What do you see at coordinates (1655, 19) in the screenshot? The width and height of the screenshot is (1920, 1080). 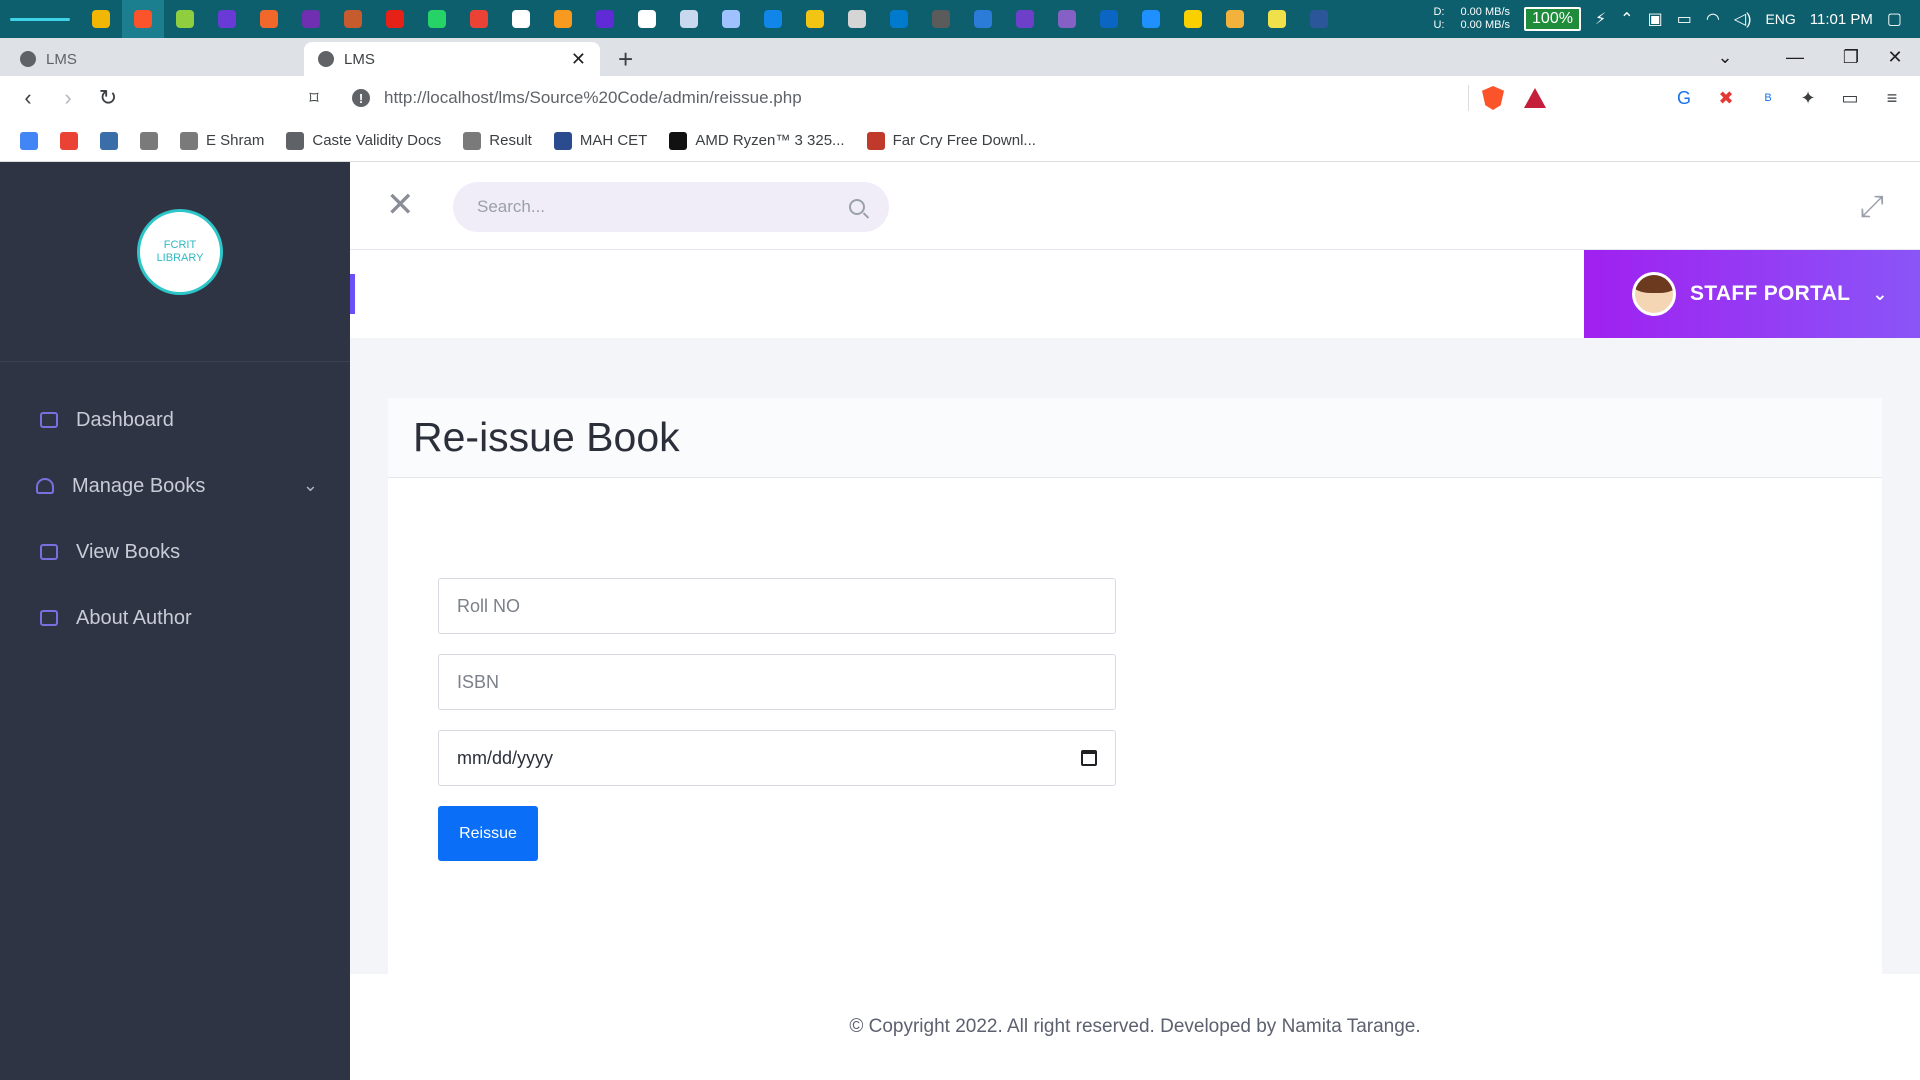 I see `display-icon: ▣` at bounding box center [1655, 19].